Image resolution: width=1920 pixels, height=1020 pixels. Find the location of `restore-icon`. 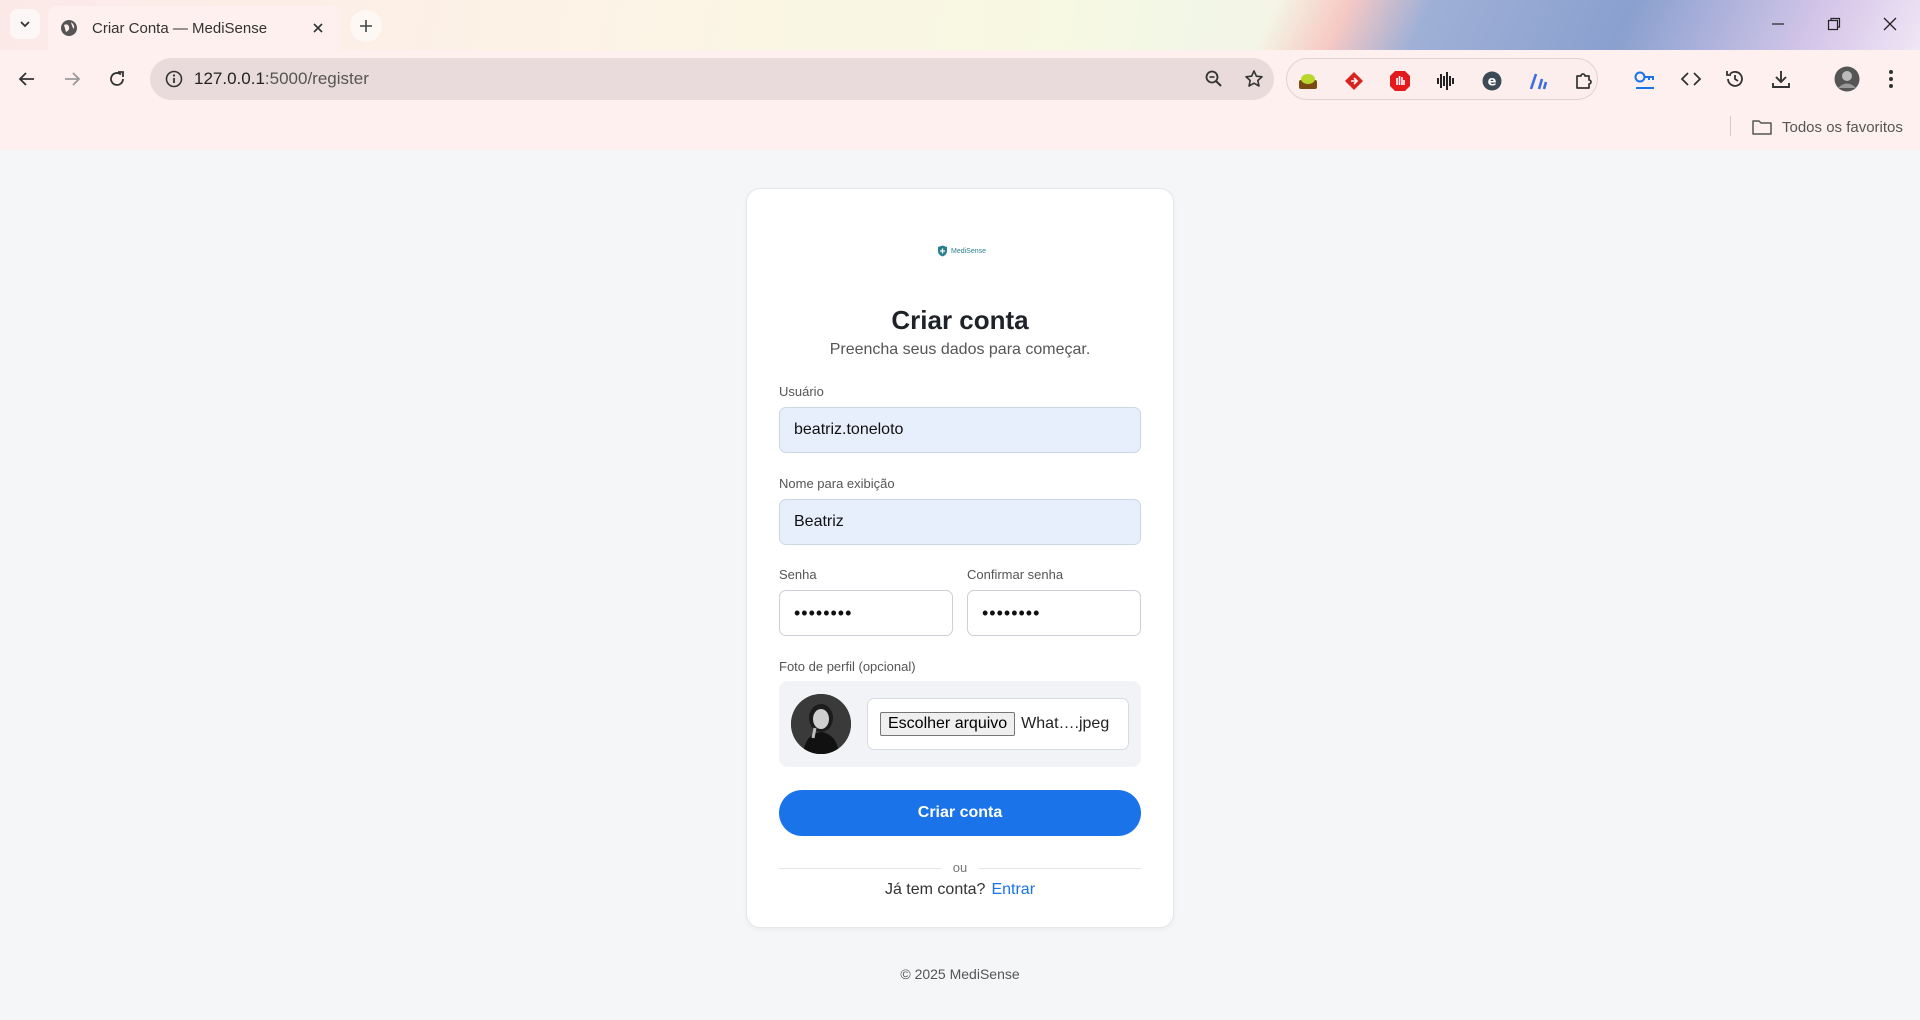

restore-icon is located at coordinates (1834, 24).